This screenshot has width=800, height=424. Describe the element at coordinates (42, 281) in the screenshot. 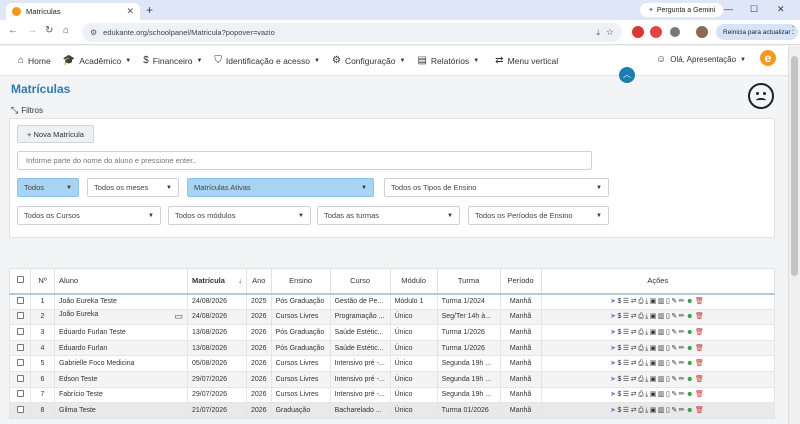

I see `col-header-numero: Nº` at that location.